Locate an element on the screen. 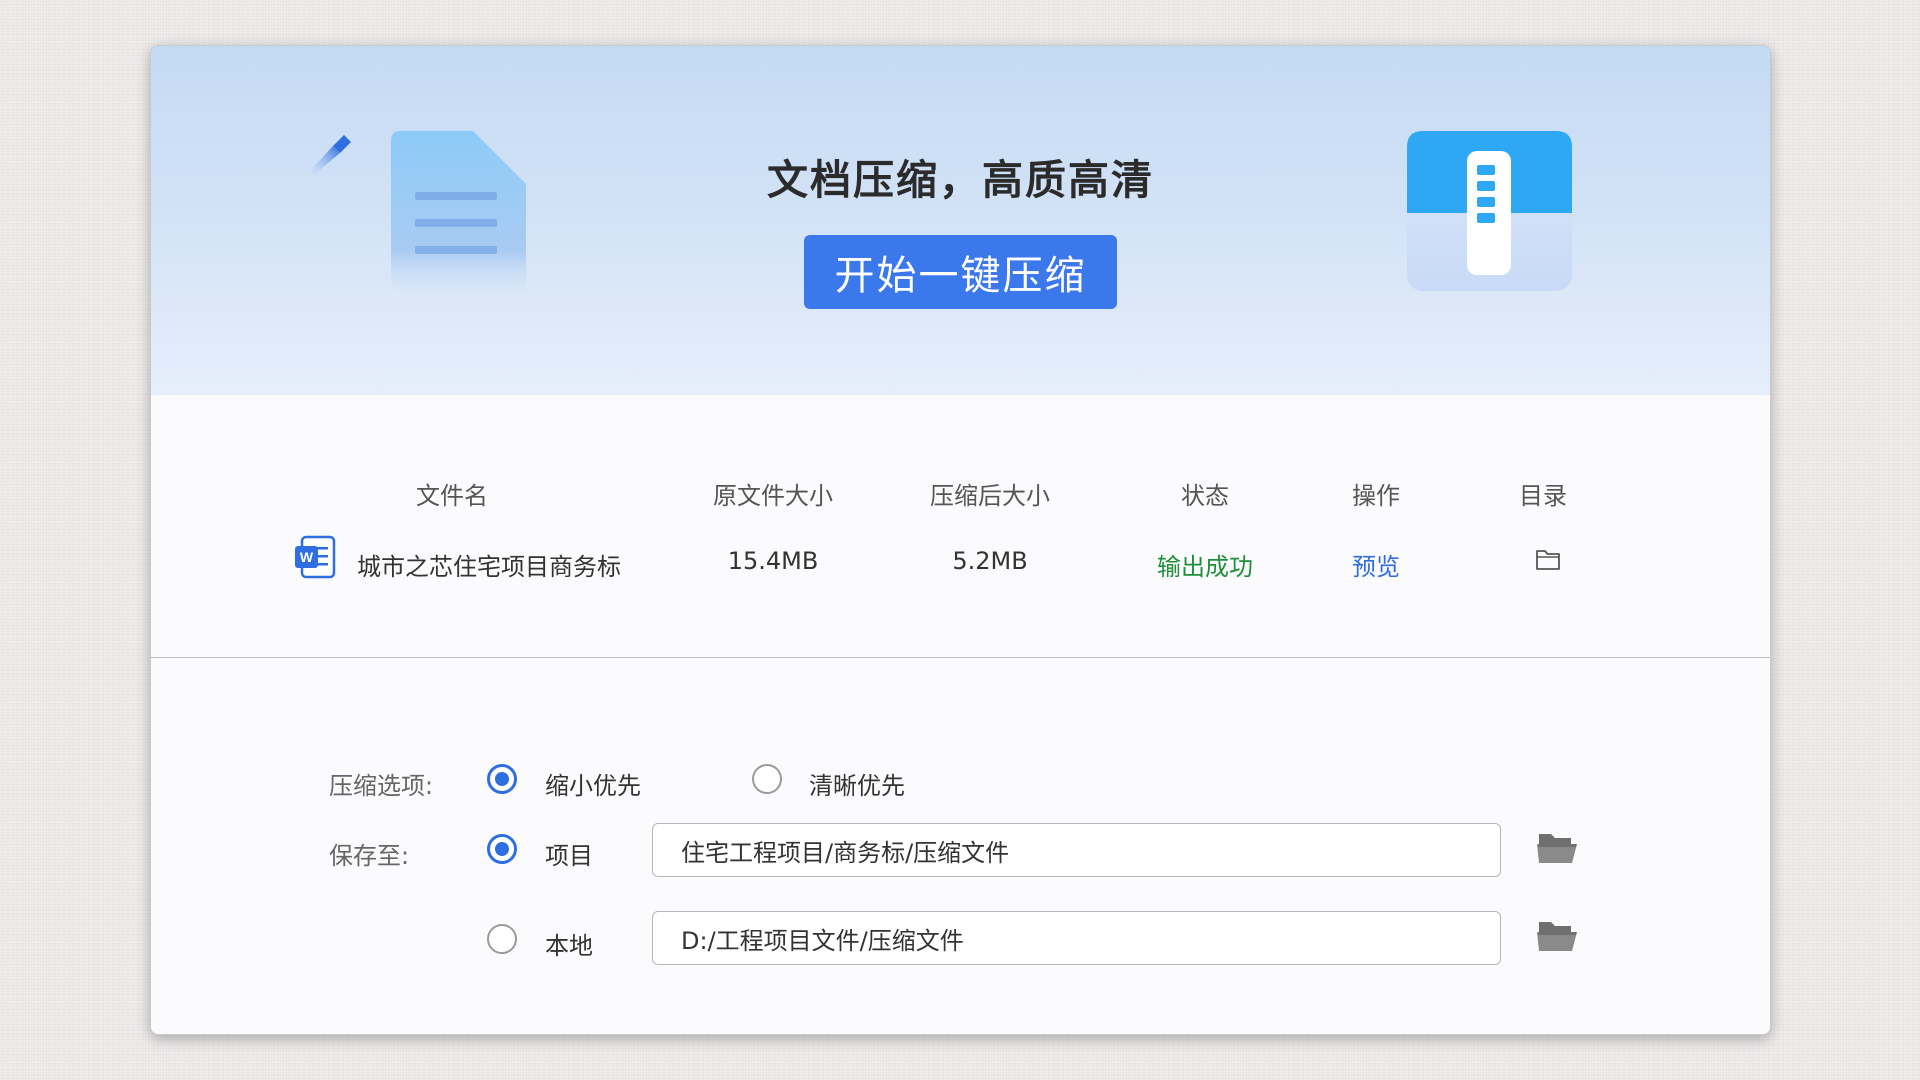 This screenshot has width=1920, height=1080. file-name: 城市之芯住宅项目商务标 is located at coordinates (489, 567).